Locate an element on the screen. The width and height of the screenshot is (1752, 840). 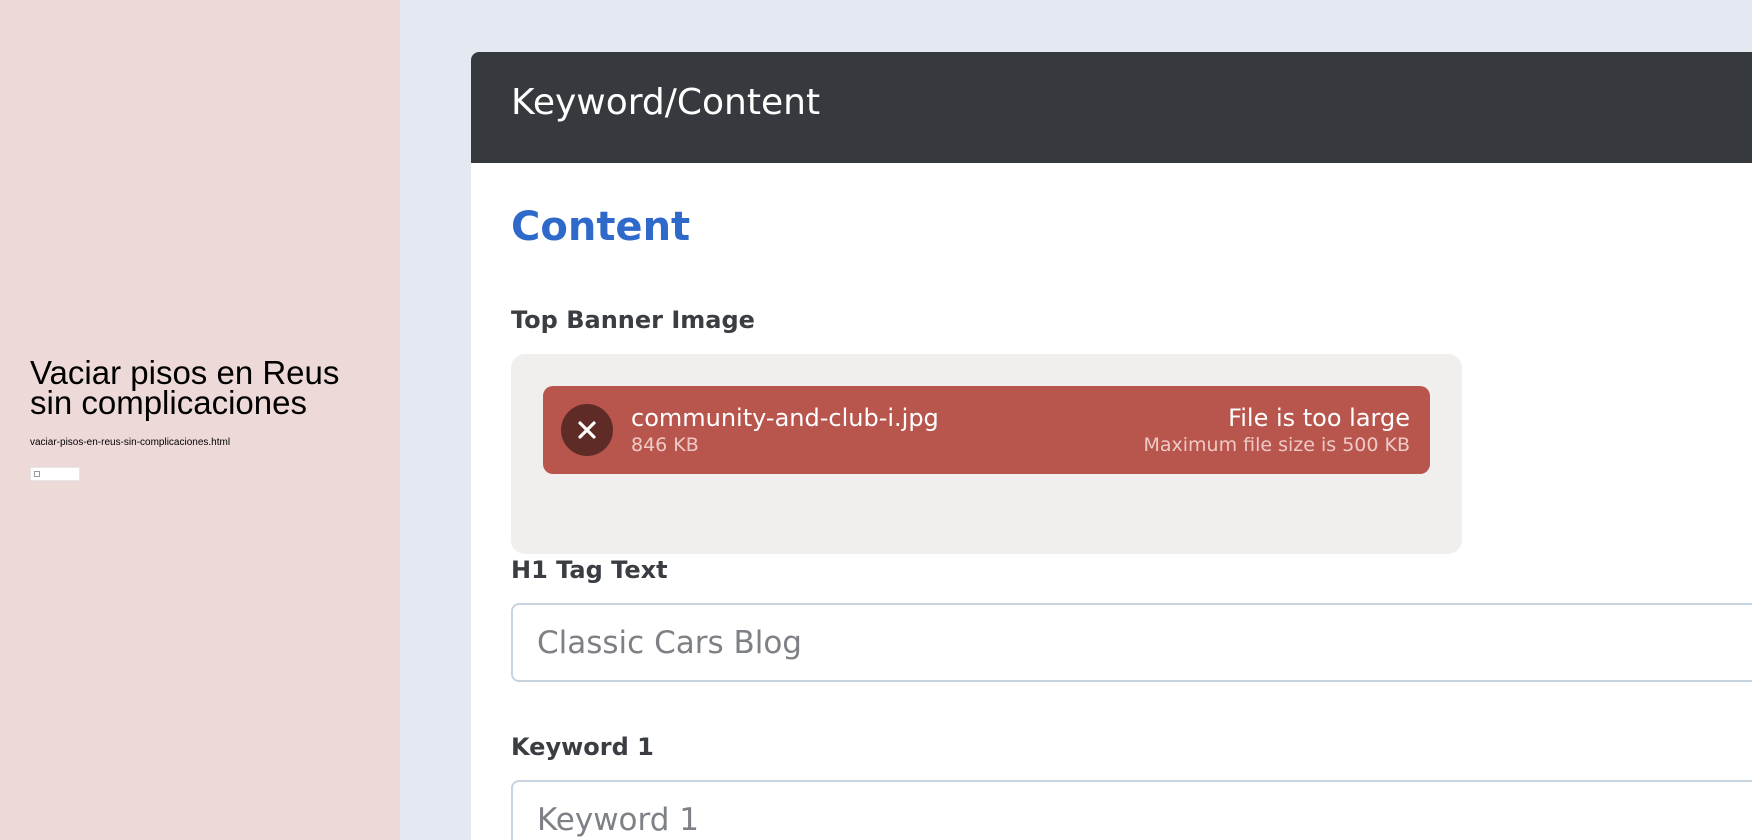
file-error-detail: Maximum file size is 500 KB is located at coordinates (1276, 445).